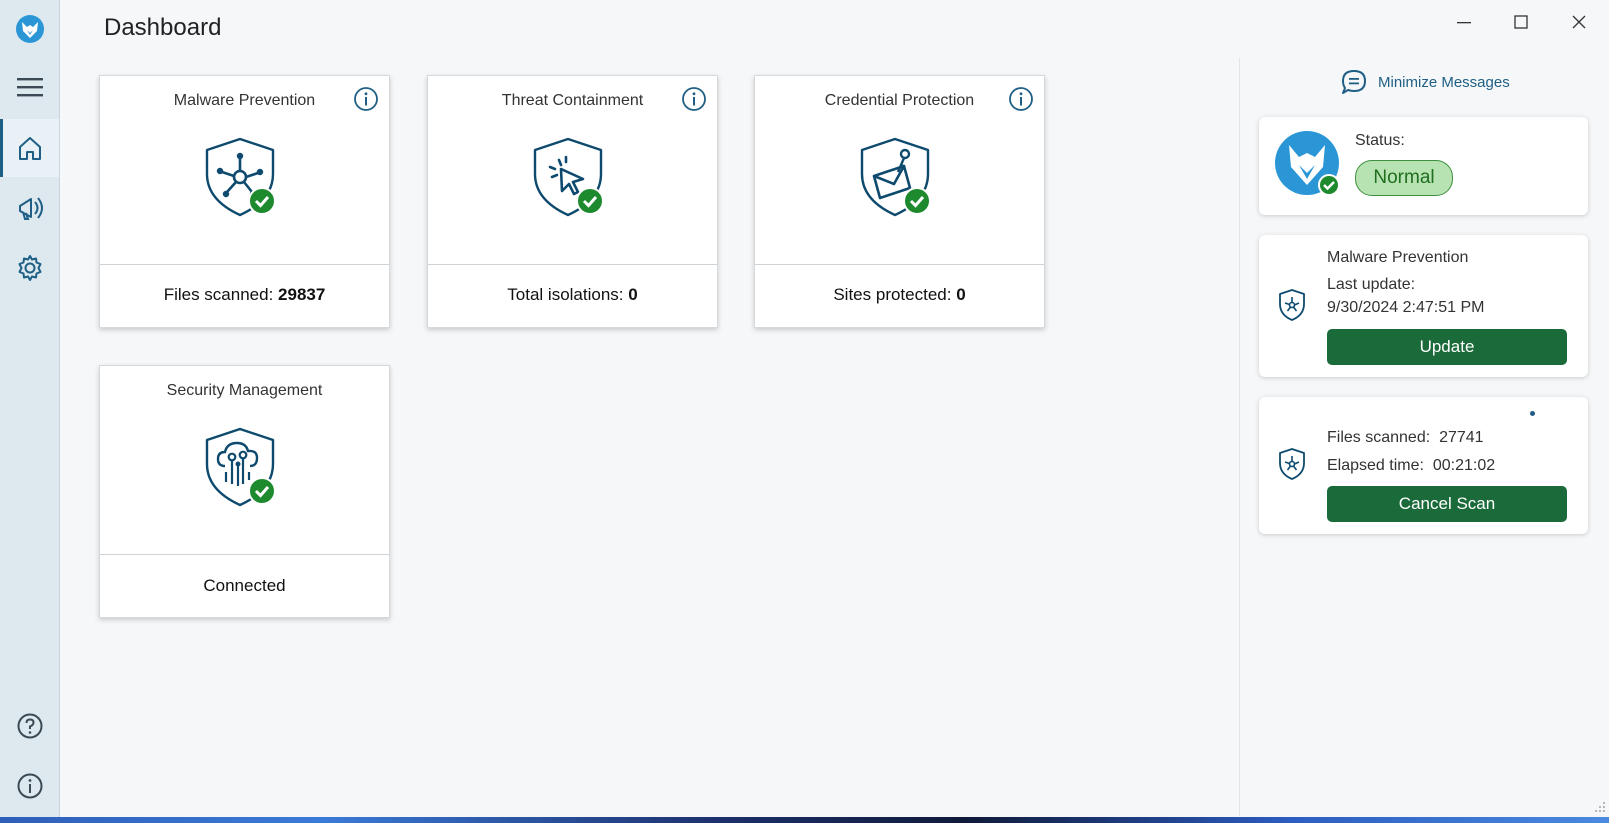 The height and width of the screenshot is (823, 1609). What do you see at coordinates (1307, 163) in the screenshot?
I see `fox-avatar-icon` at bounding box center [1307, 163].